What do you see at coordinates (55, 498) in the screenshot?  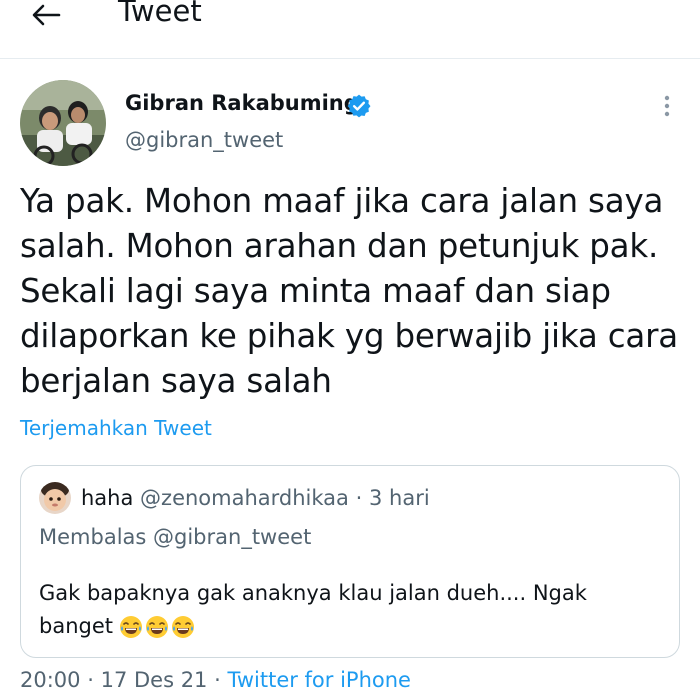 I see `quoted-author-avatar` at bounding box center [55, 498].